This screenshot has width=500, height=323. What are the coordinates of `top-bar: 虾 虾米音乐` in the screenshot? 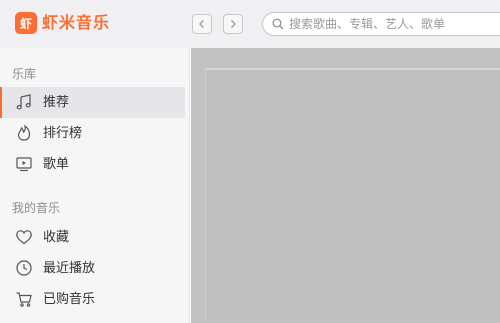 It's located at (250, 24).